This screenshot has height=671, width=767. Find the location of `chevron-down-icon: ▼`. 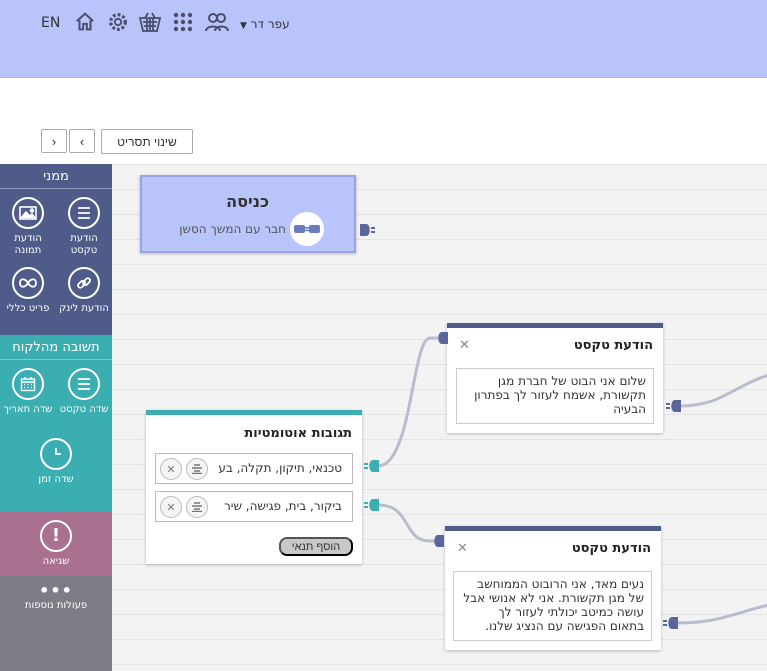

chevron-down-icon: ▼ is located at coordinates (243, 26).